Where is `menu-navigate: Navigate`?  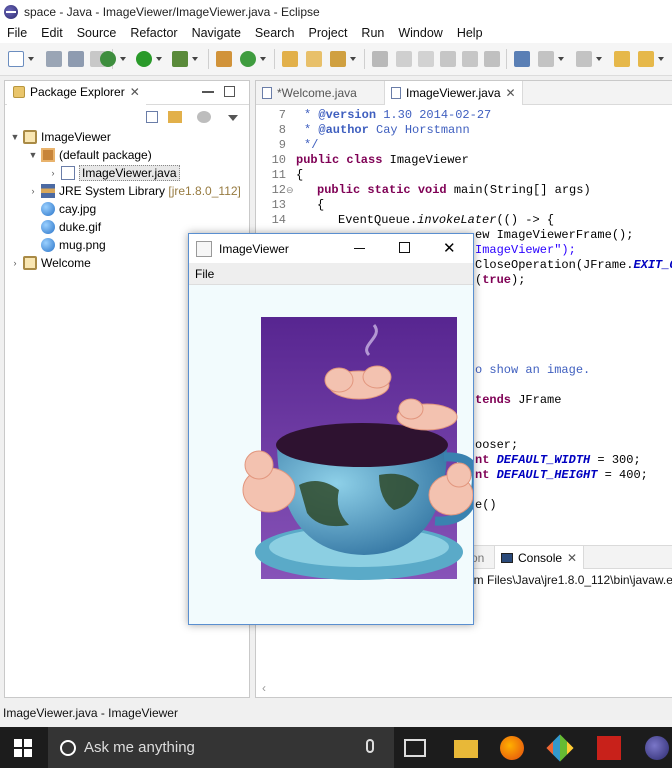
menu-navigate: Navigate is located at coordinates (216, 33).